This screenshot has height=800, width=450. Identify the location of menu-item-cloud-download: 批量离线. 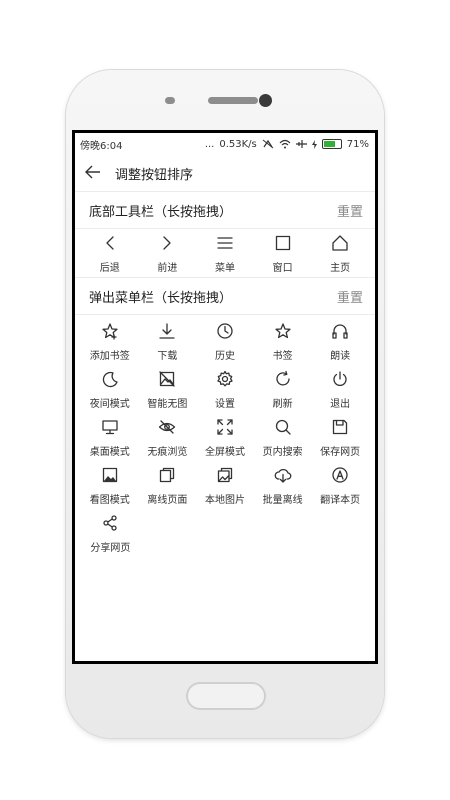
(283, 483).